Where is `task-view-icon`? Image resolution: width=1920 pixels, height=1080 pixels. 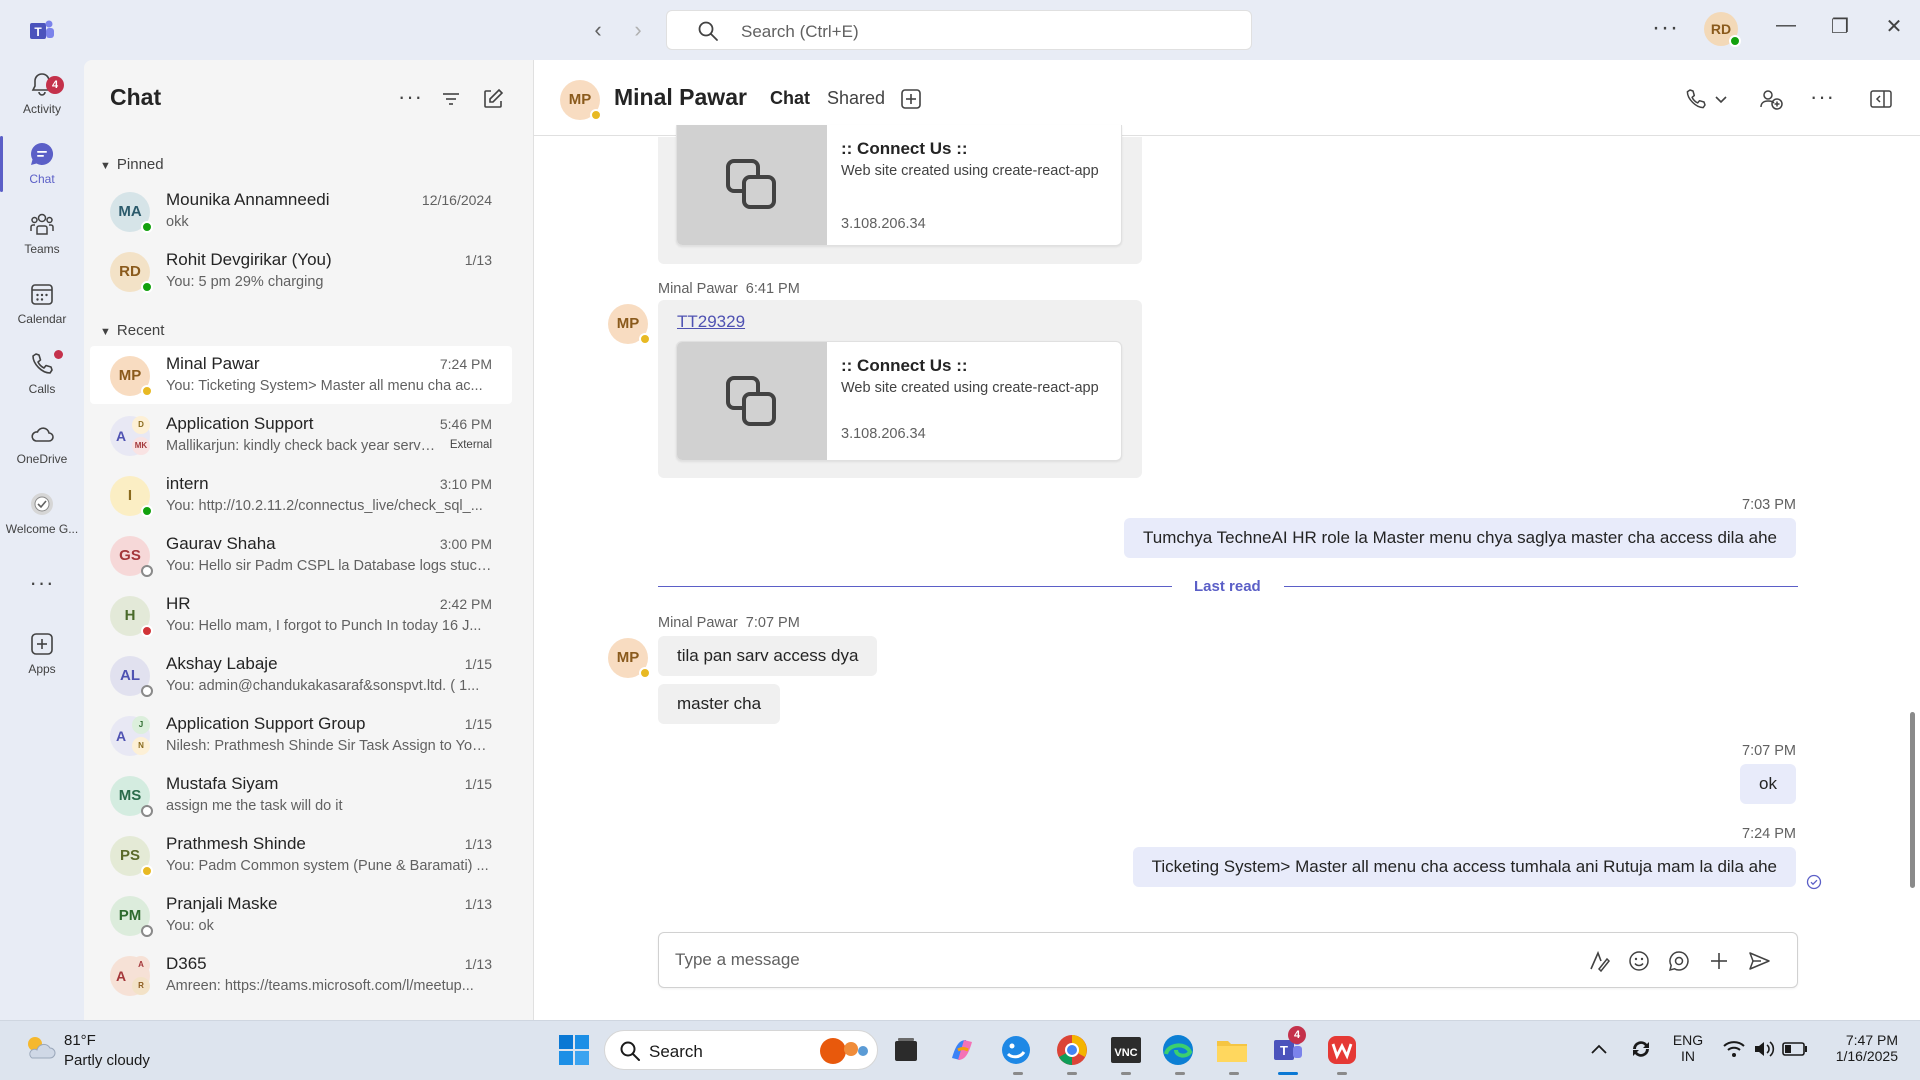 task-view-icon is located at coordinates (906, 1050).